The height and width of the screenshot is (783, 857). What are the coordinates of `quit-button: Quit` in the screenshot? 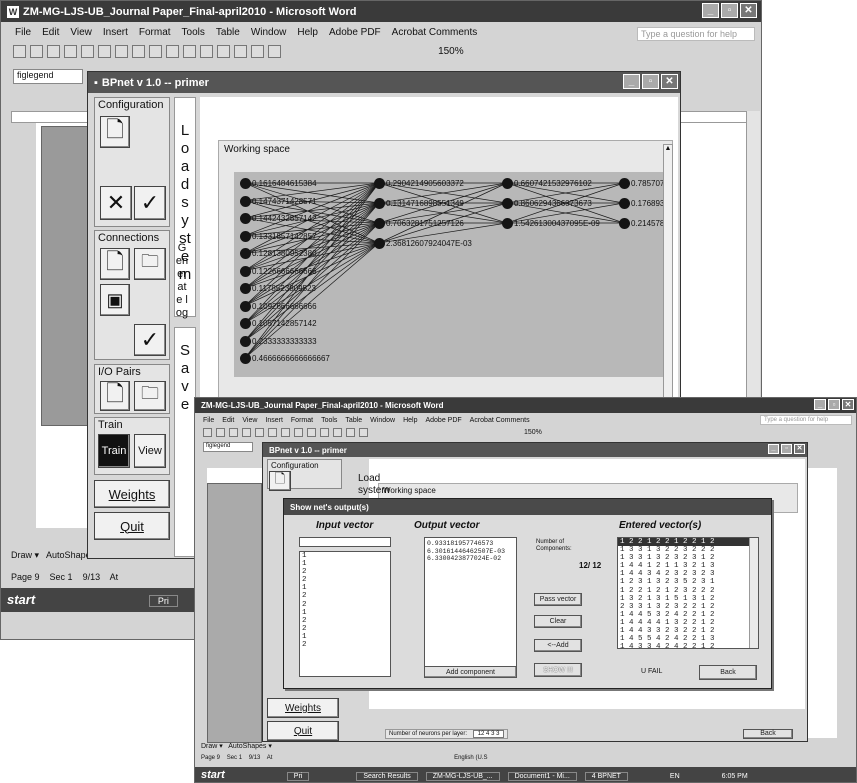 It's located at (132, 526).